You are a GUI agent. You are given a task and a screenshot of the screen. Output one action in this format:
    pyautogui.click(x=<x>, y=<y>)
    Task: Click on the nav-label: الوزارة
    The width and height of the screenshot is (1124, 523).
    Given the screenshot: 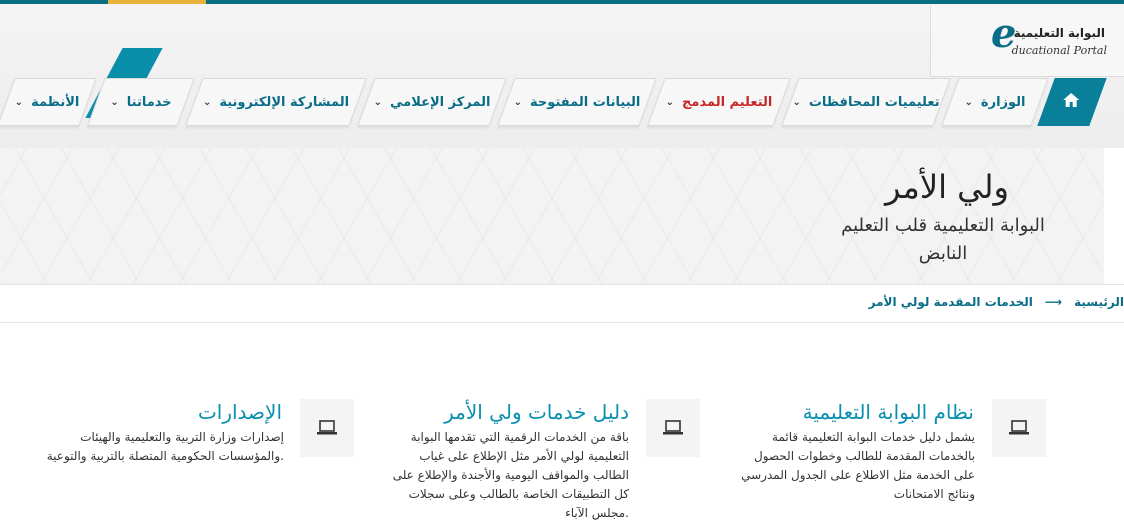 What is the action you would take?
    pyautogui.click(x=1003, y=102)
    